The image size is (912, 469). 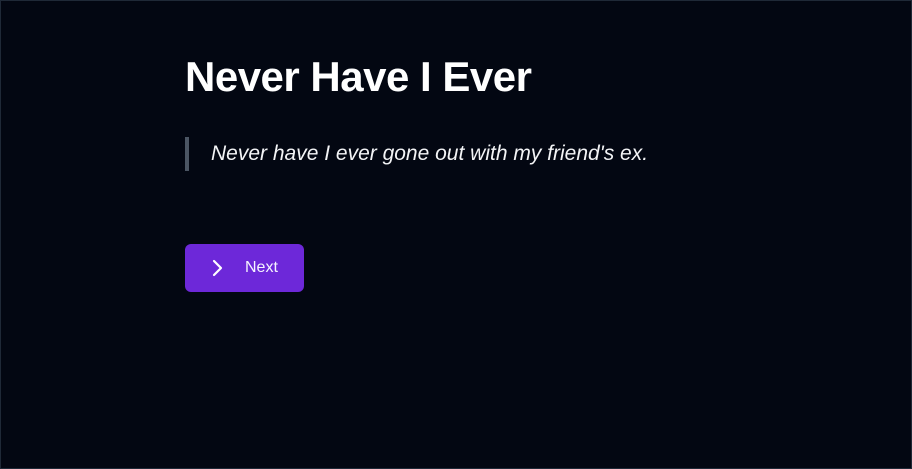 What do you see at coordinates (261, 267) in the screenshot?
I see `next-button-label: Next` at bounding box center [261, 267].